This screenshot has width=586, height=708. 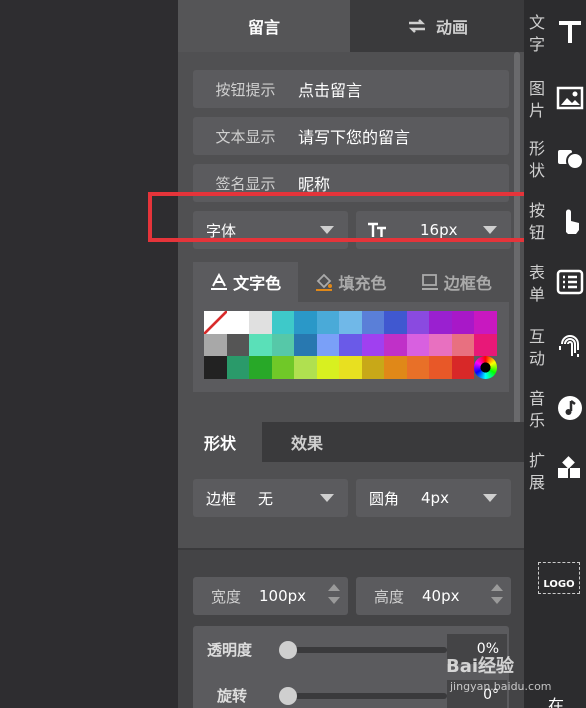 What do you see at coordinates (433, 498) in the screenshot?
I see `radius-select: 圆角 4px` at bounding box center [433, 498].